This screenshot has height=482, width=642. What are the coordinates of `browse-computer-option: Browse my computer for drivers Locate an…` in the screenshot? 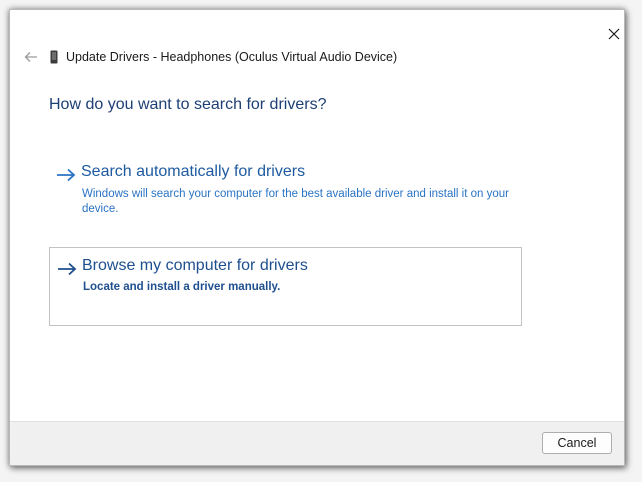 It's located at (285, 286).